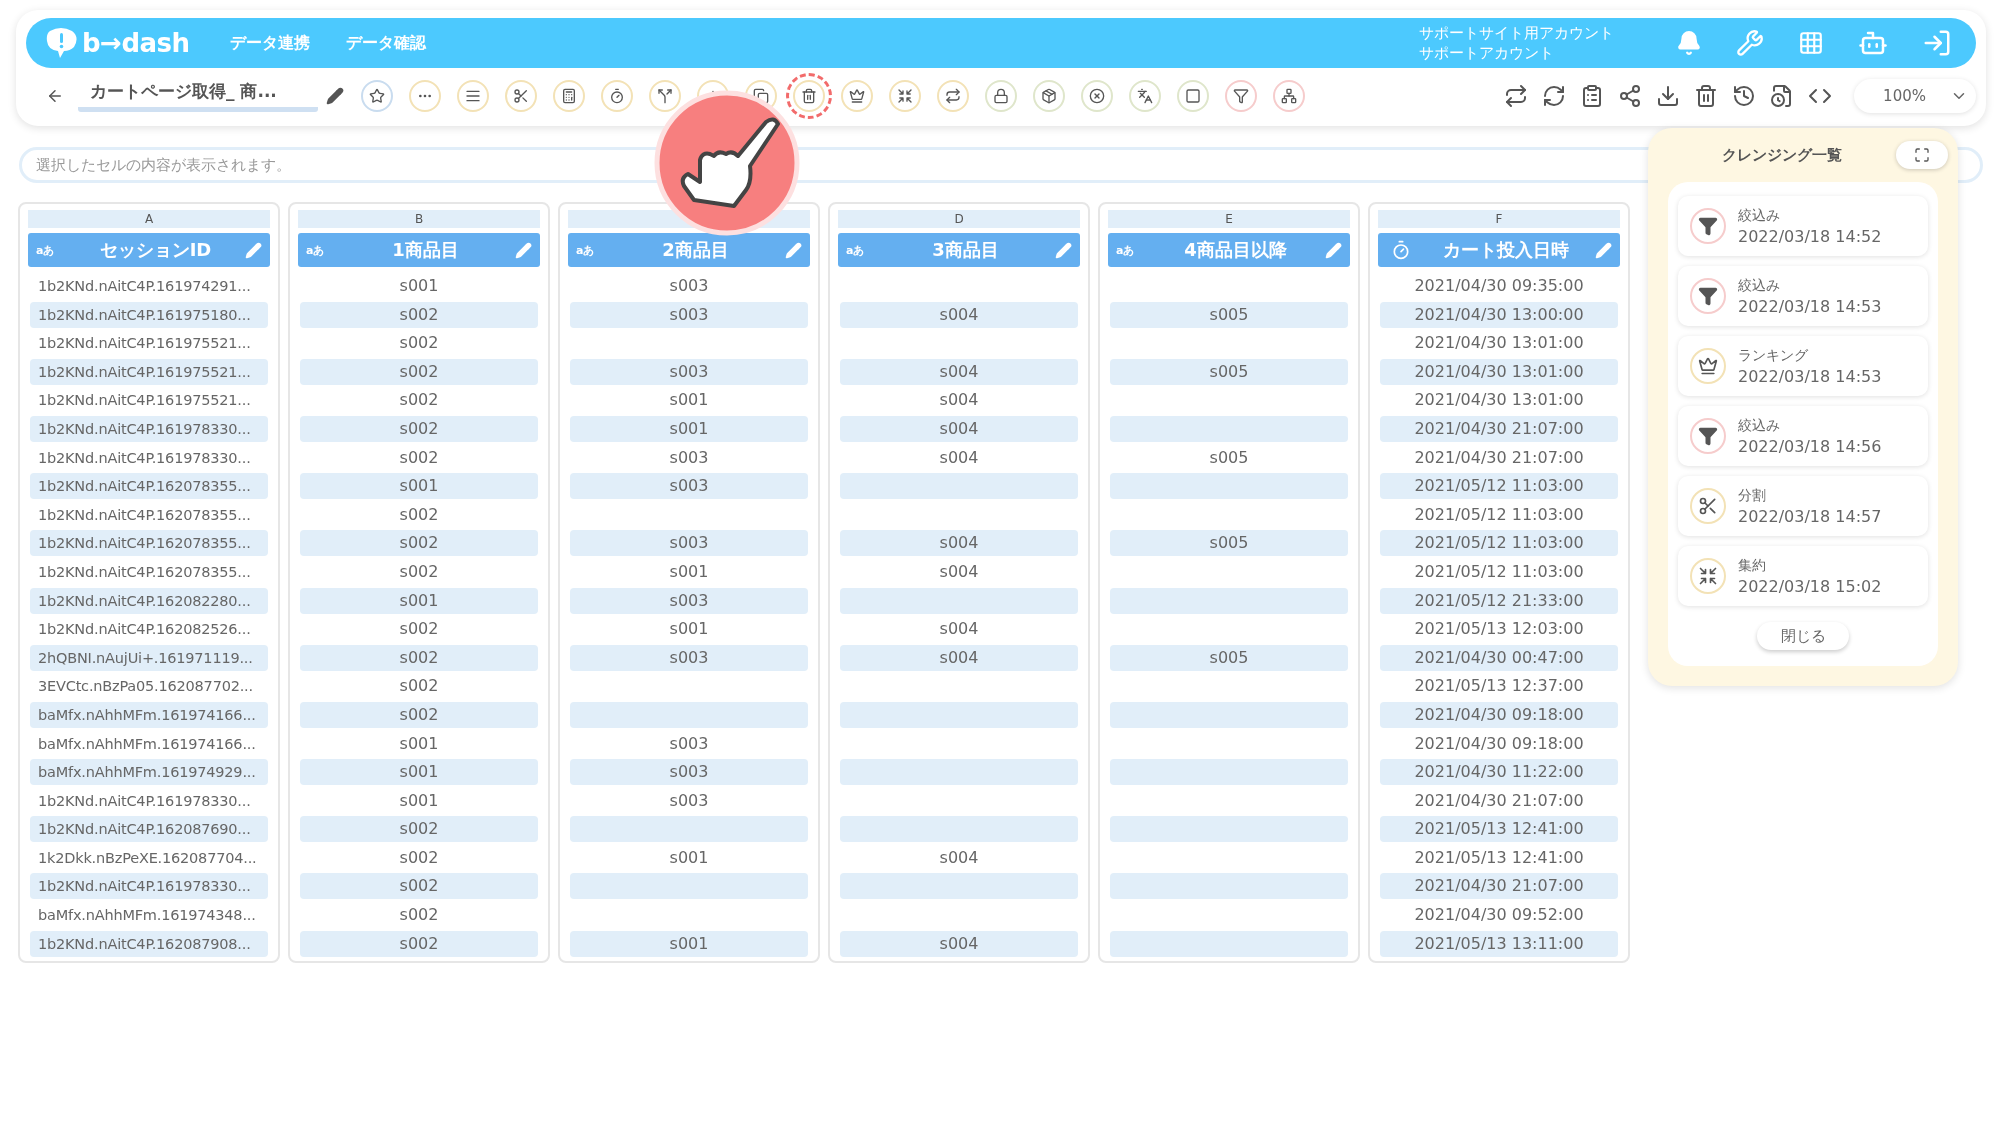 This screenshot has width=2000, height=1125. Describe the element at coordinates (1782, 96) in the screenshot. I see `file-icon` at that location.